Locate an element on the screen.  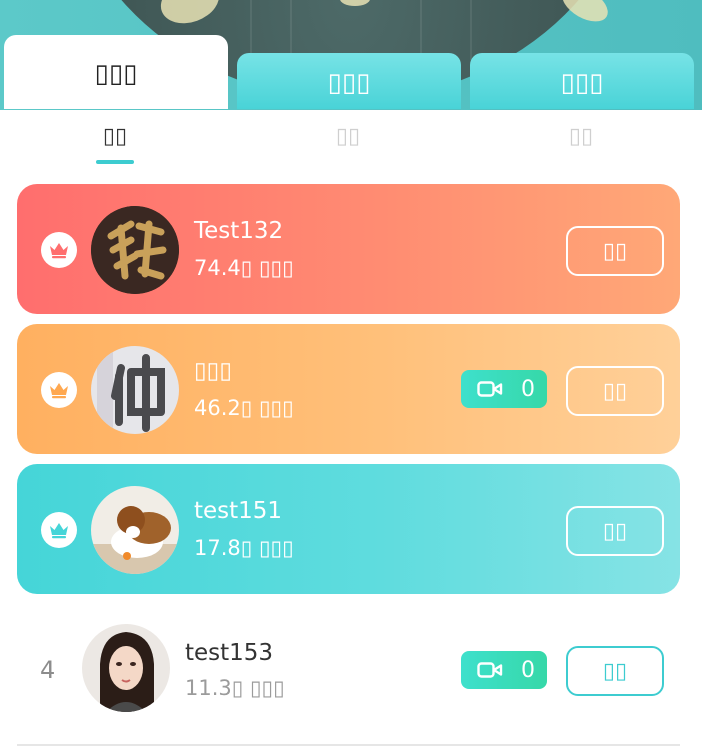
user-name: Test132 is located at coordinates (239, 231).